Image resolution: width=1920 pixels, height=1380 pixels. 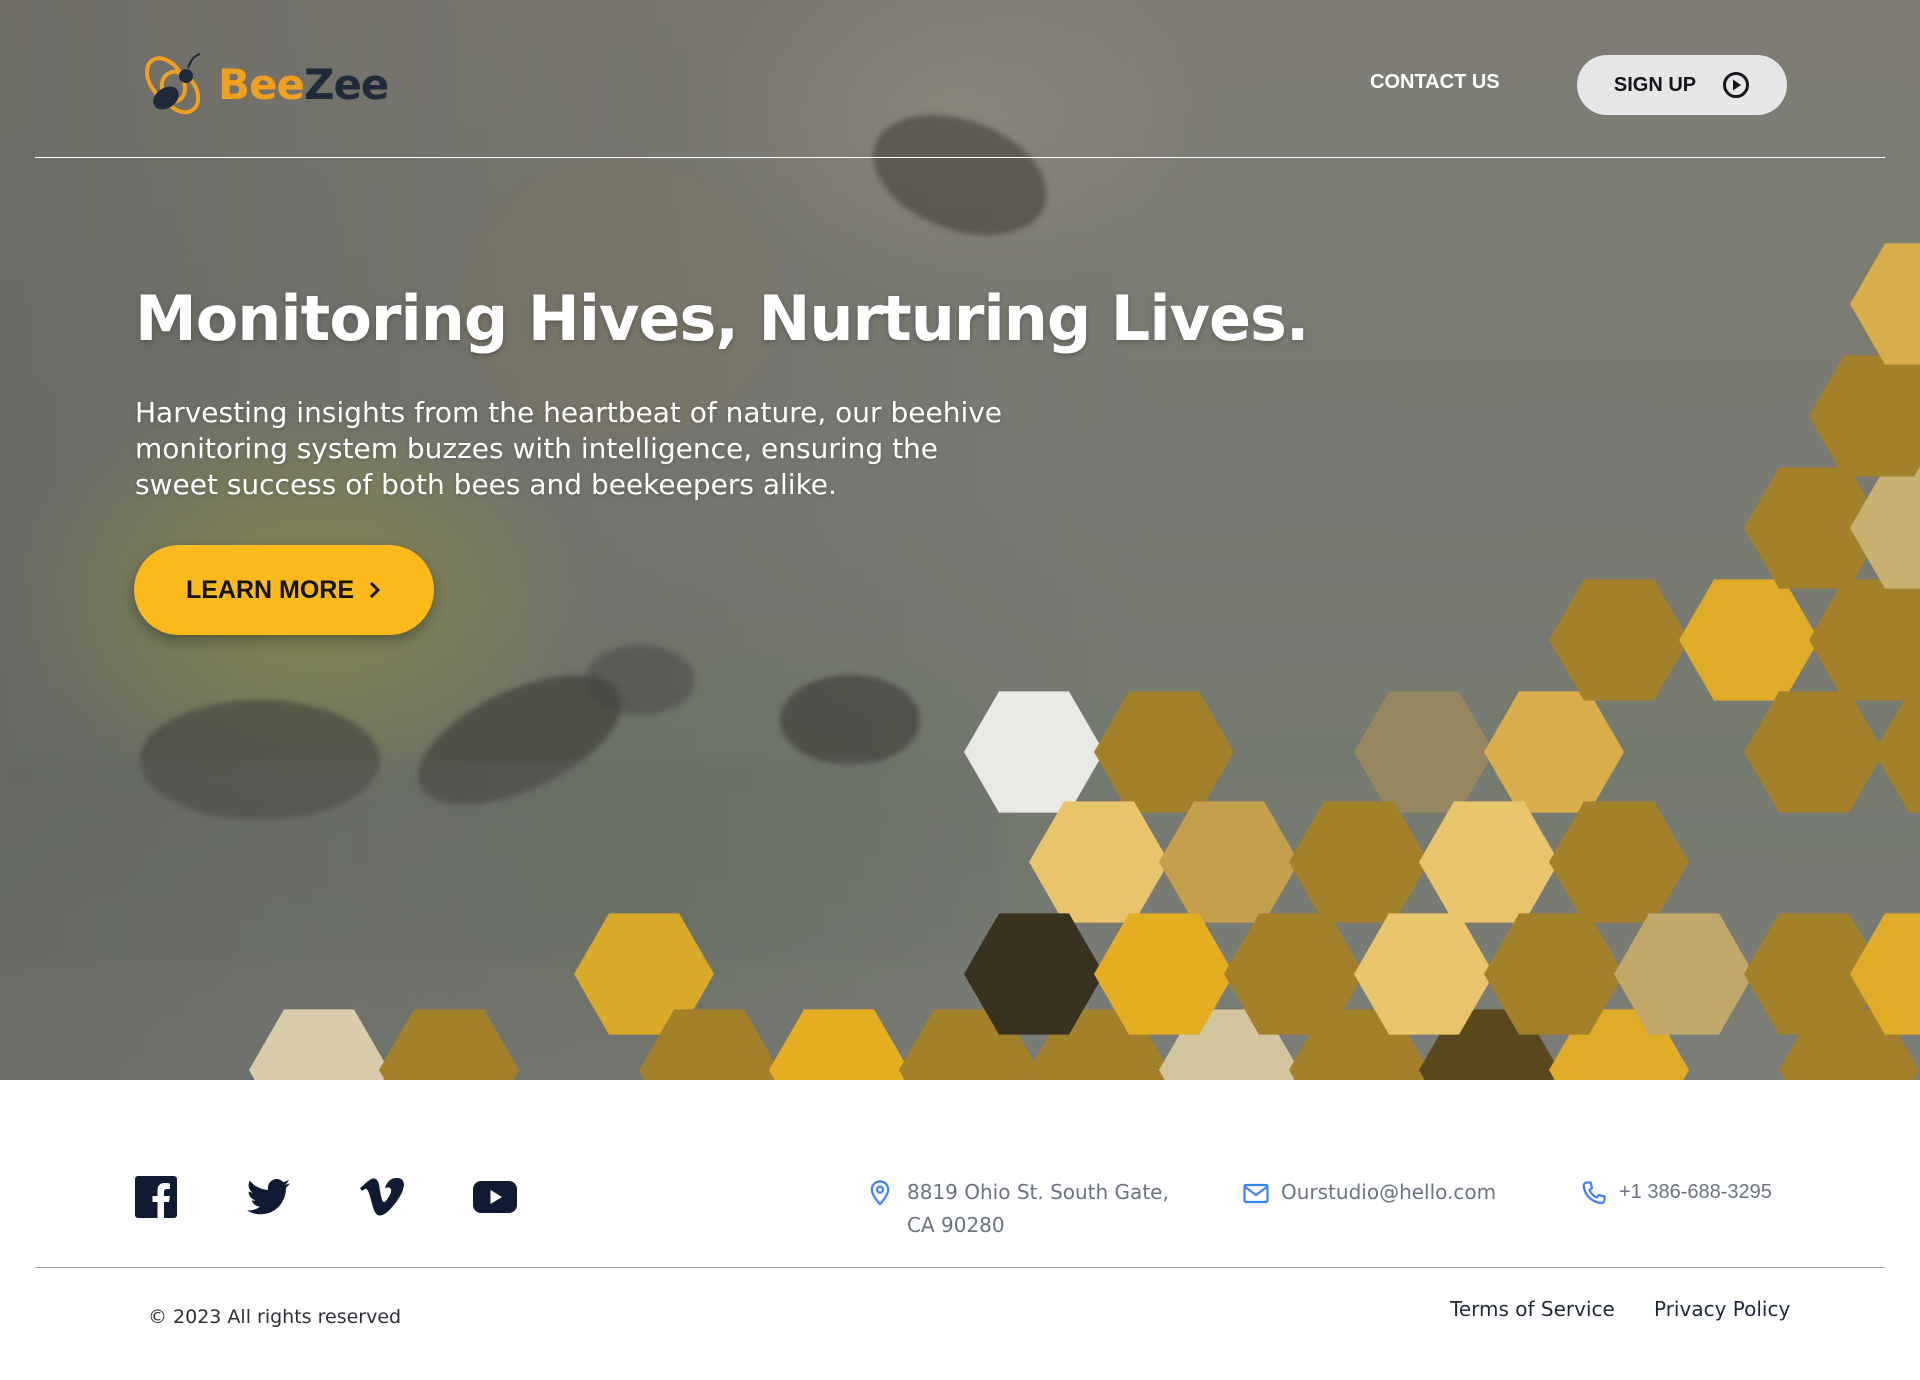 I want to click on brand-logo: BeeZee, so click(x=262, y=84).